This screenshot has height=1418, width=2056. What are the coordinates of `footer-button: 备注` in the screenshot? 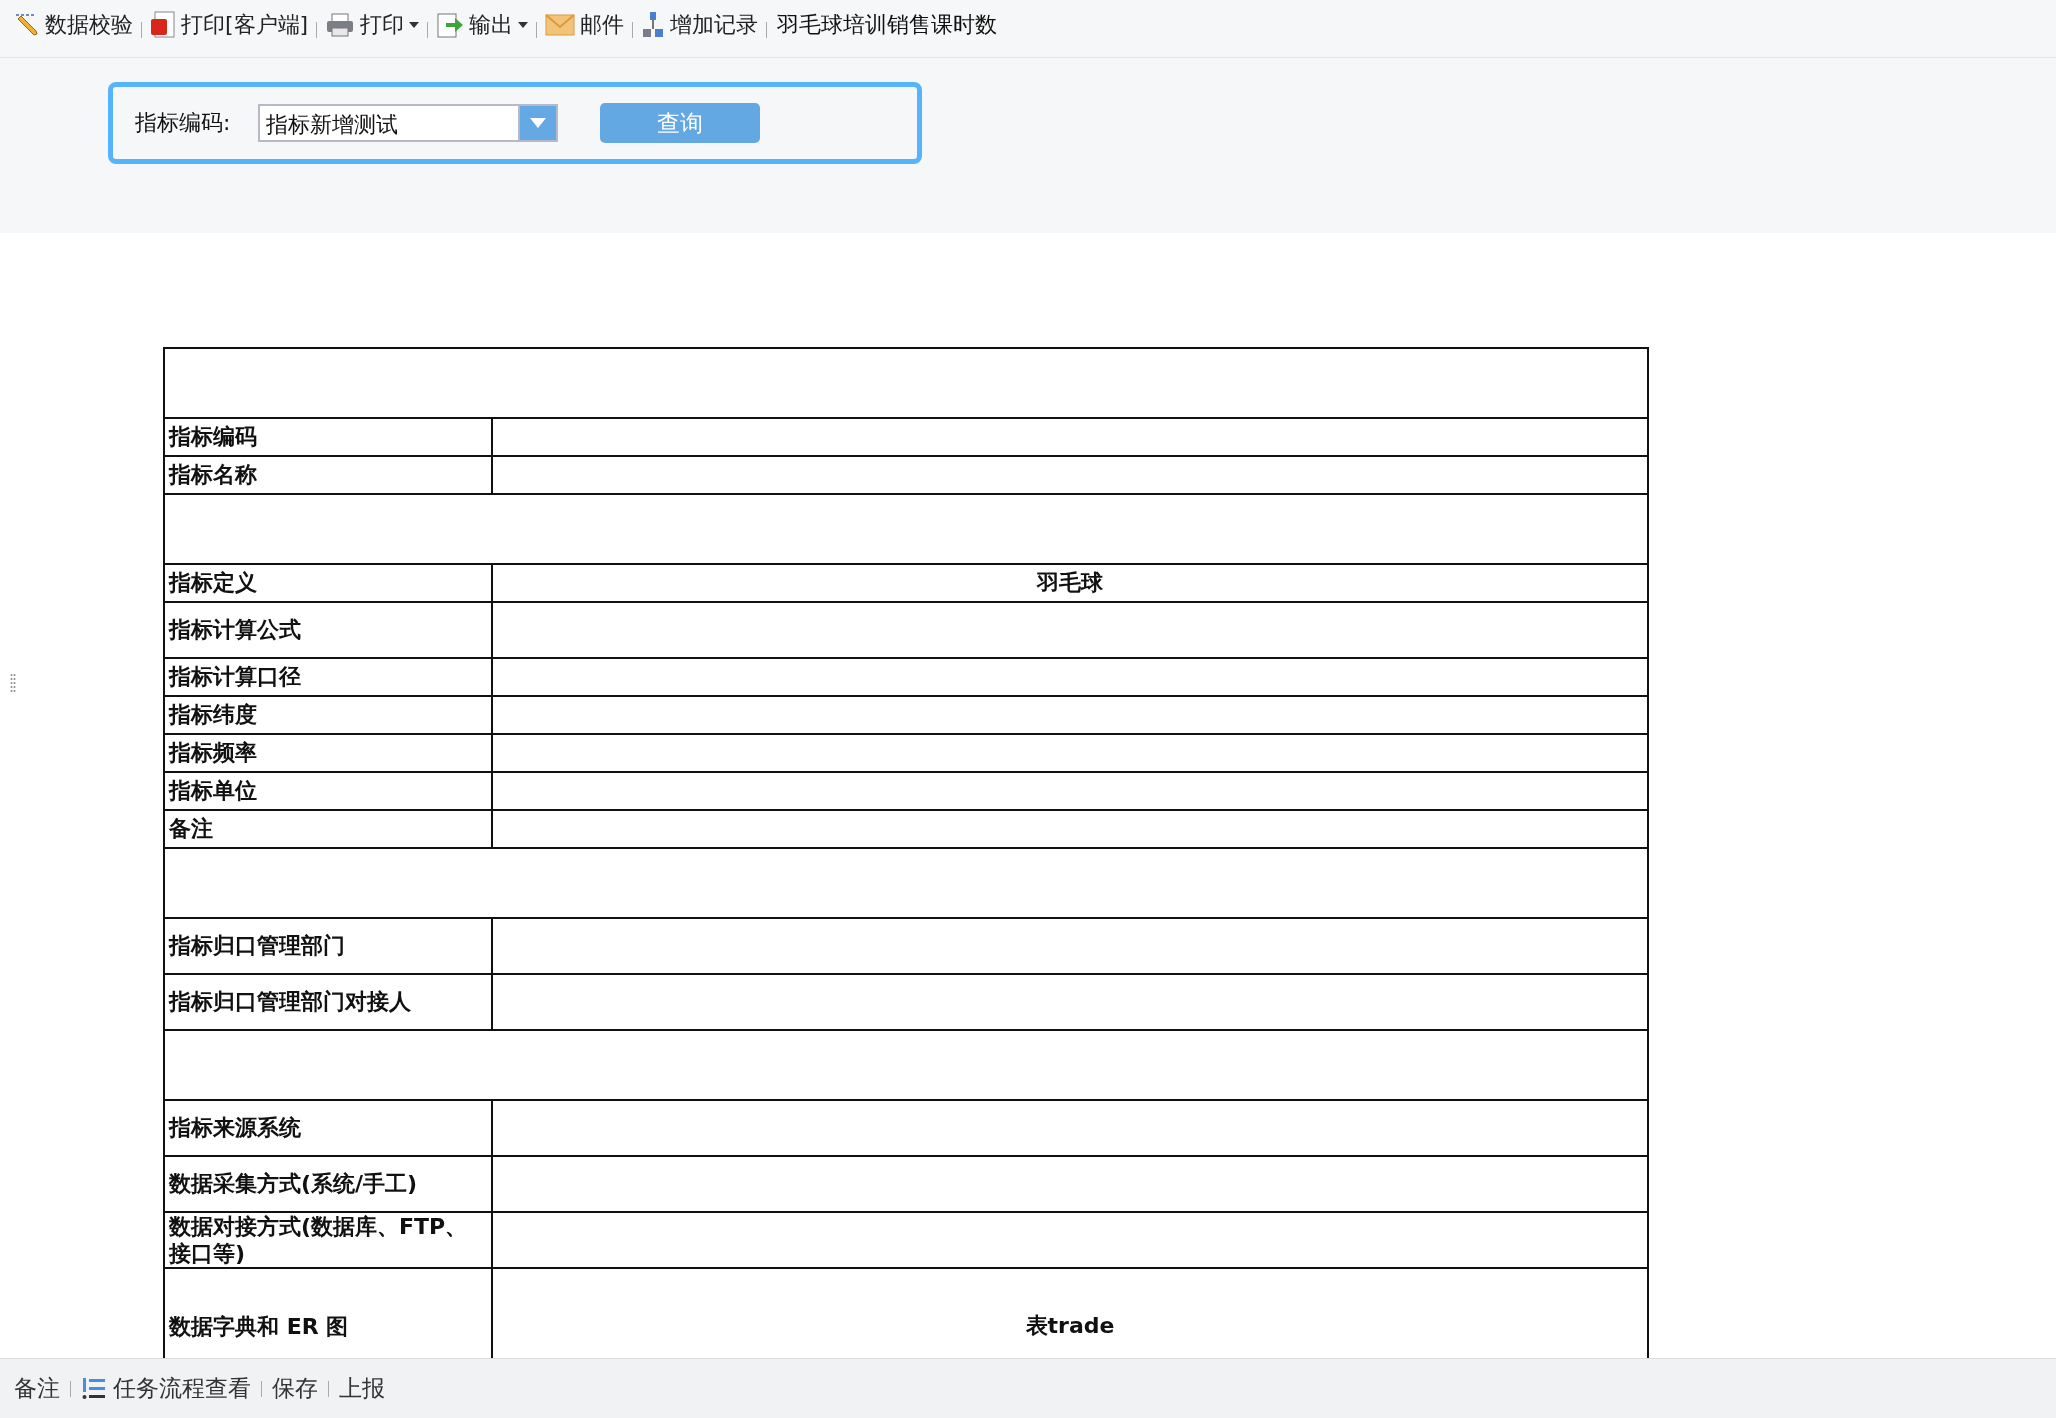 It's located at (37, 1388).